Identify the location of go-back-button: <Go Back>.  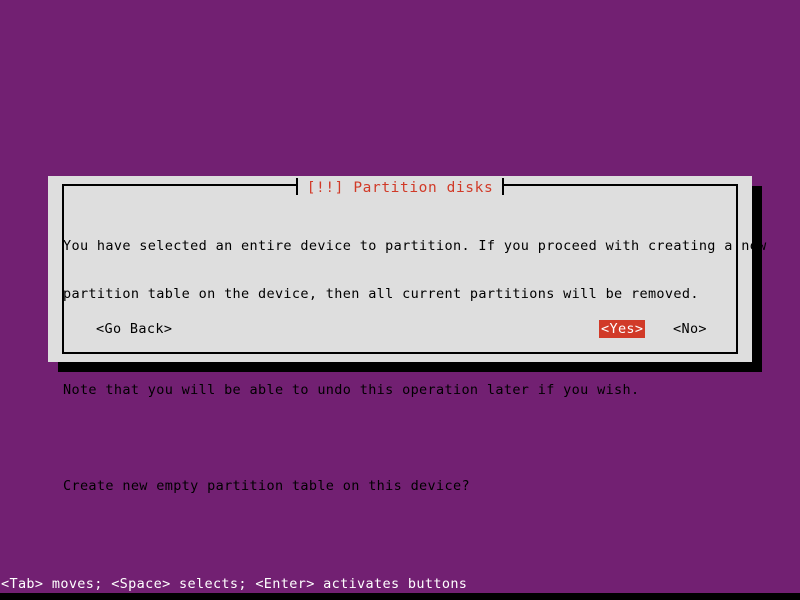
(134, 329).